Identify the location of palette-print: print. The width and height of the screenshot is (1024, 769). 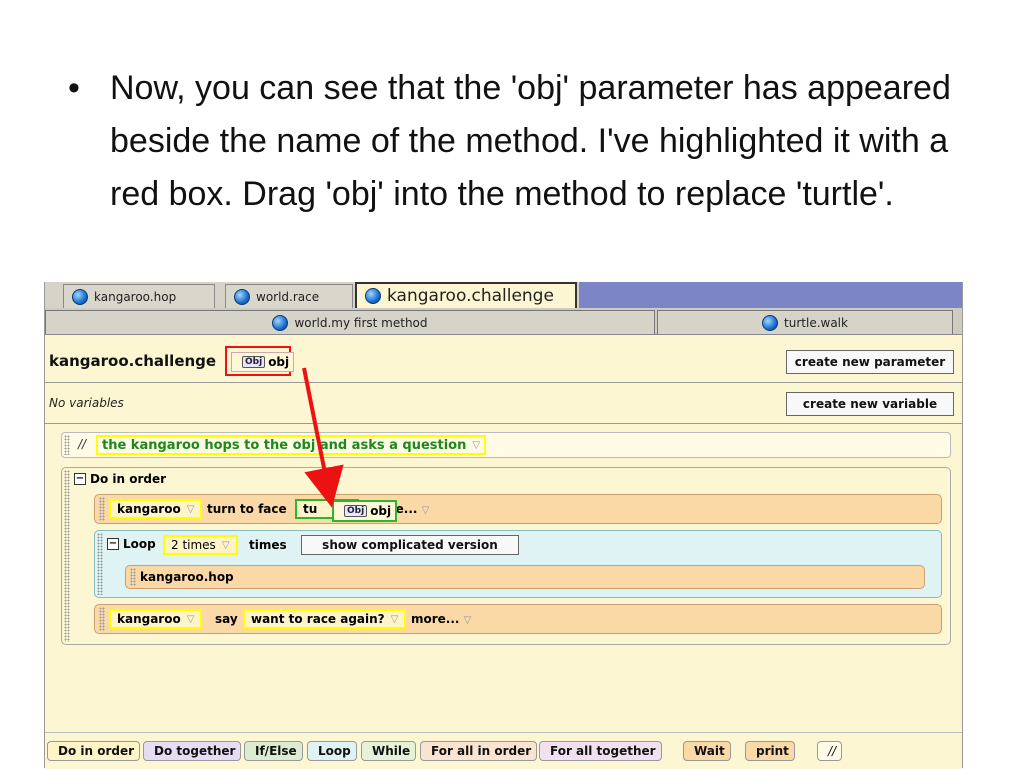
(770, 751).